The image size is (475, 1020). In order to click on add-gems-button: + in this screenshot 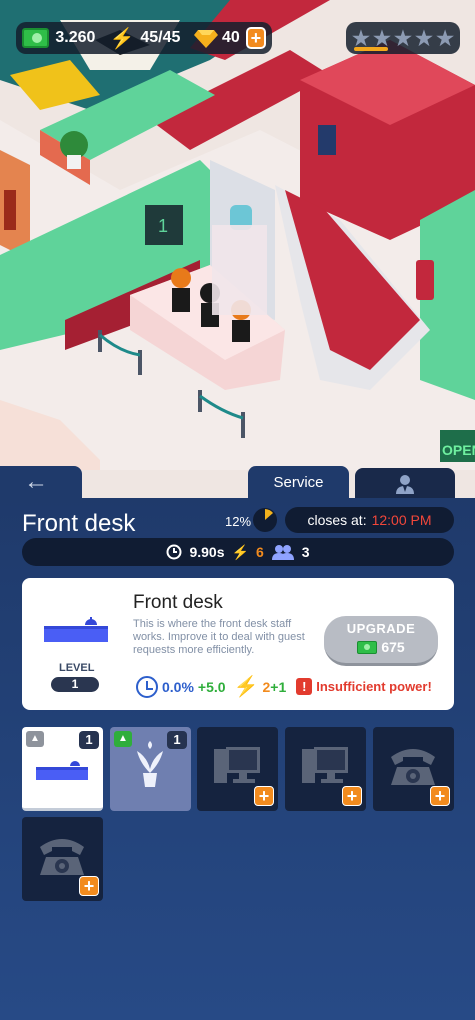, I will do `click(255, 38)`.